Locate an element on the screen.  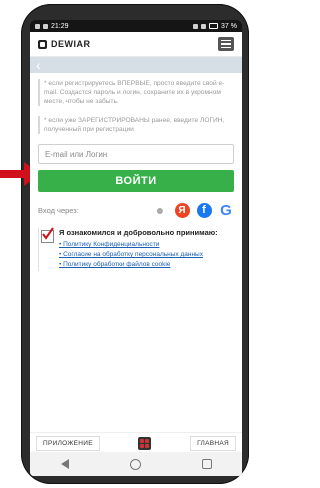
consent-checkbox is located at coordinates (47, 235).